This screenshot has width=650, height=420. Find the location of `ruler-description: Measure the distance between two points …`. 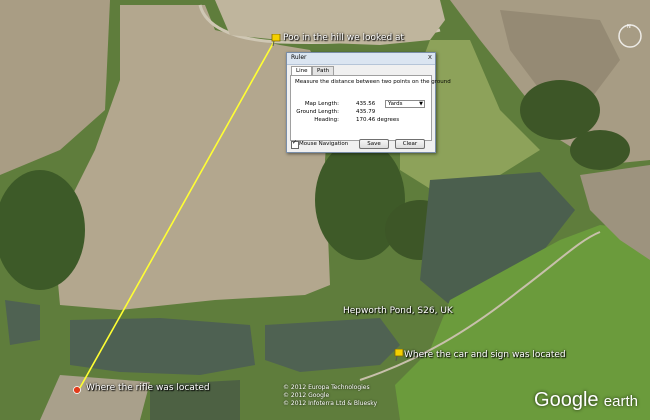

ruler-description: Measure the distance between two points … is located at coordinates (373, 82).